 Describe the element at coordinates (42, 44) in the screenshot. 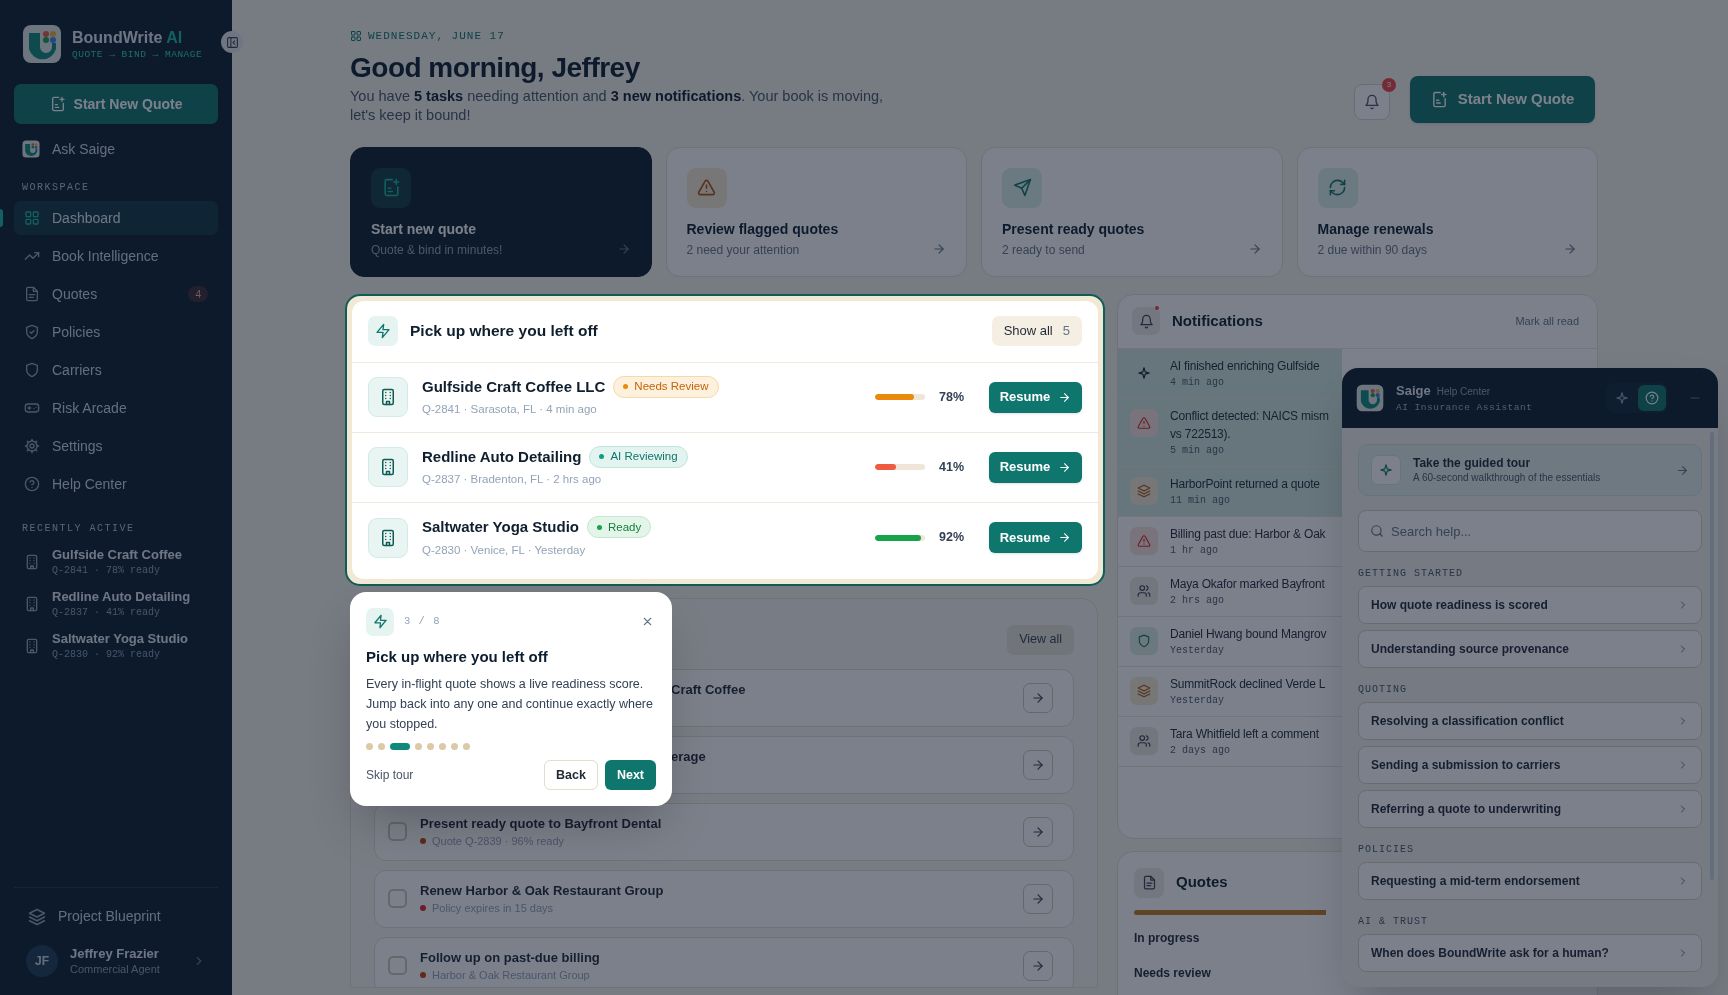

I see `logo-icon` at that location.